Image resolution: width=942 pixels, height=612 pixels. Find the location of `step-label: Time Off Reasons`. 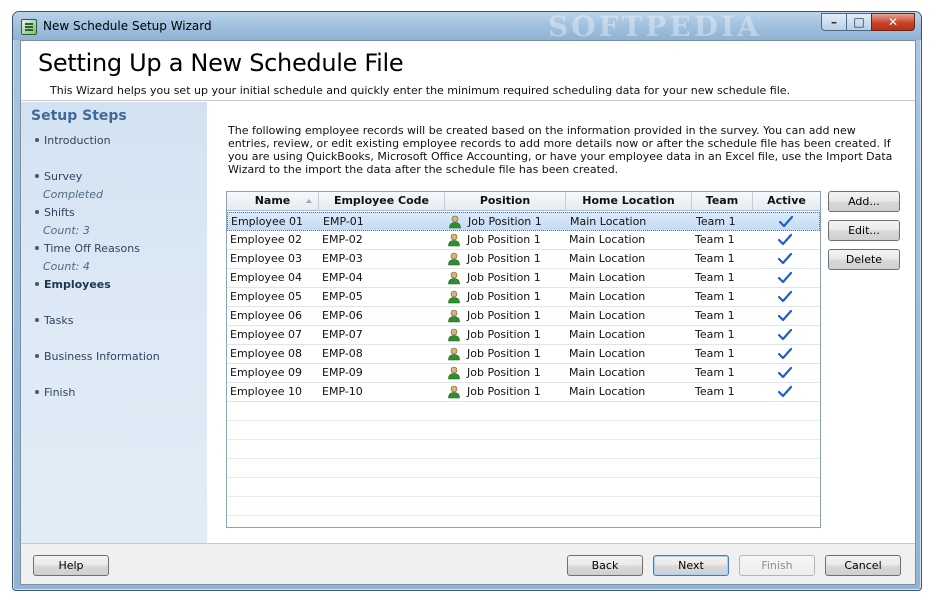

step-label: Time Off Reasons is located at coordinates (92, 248).